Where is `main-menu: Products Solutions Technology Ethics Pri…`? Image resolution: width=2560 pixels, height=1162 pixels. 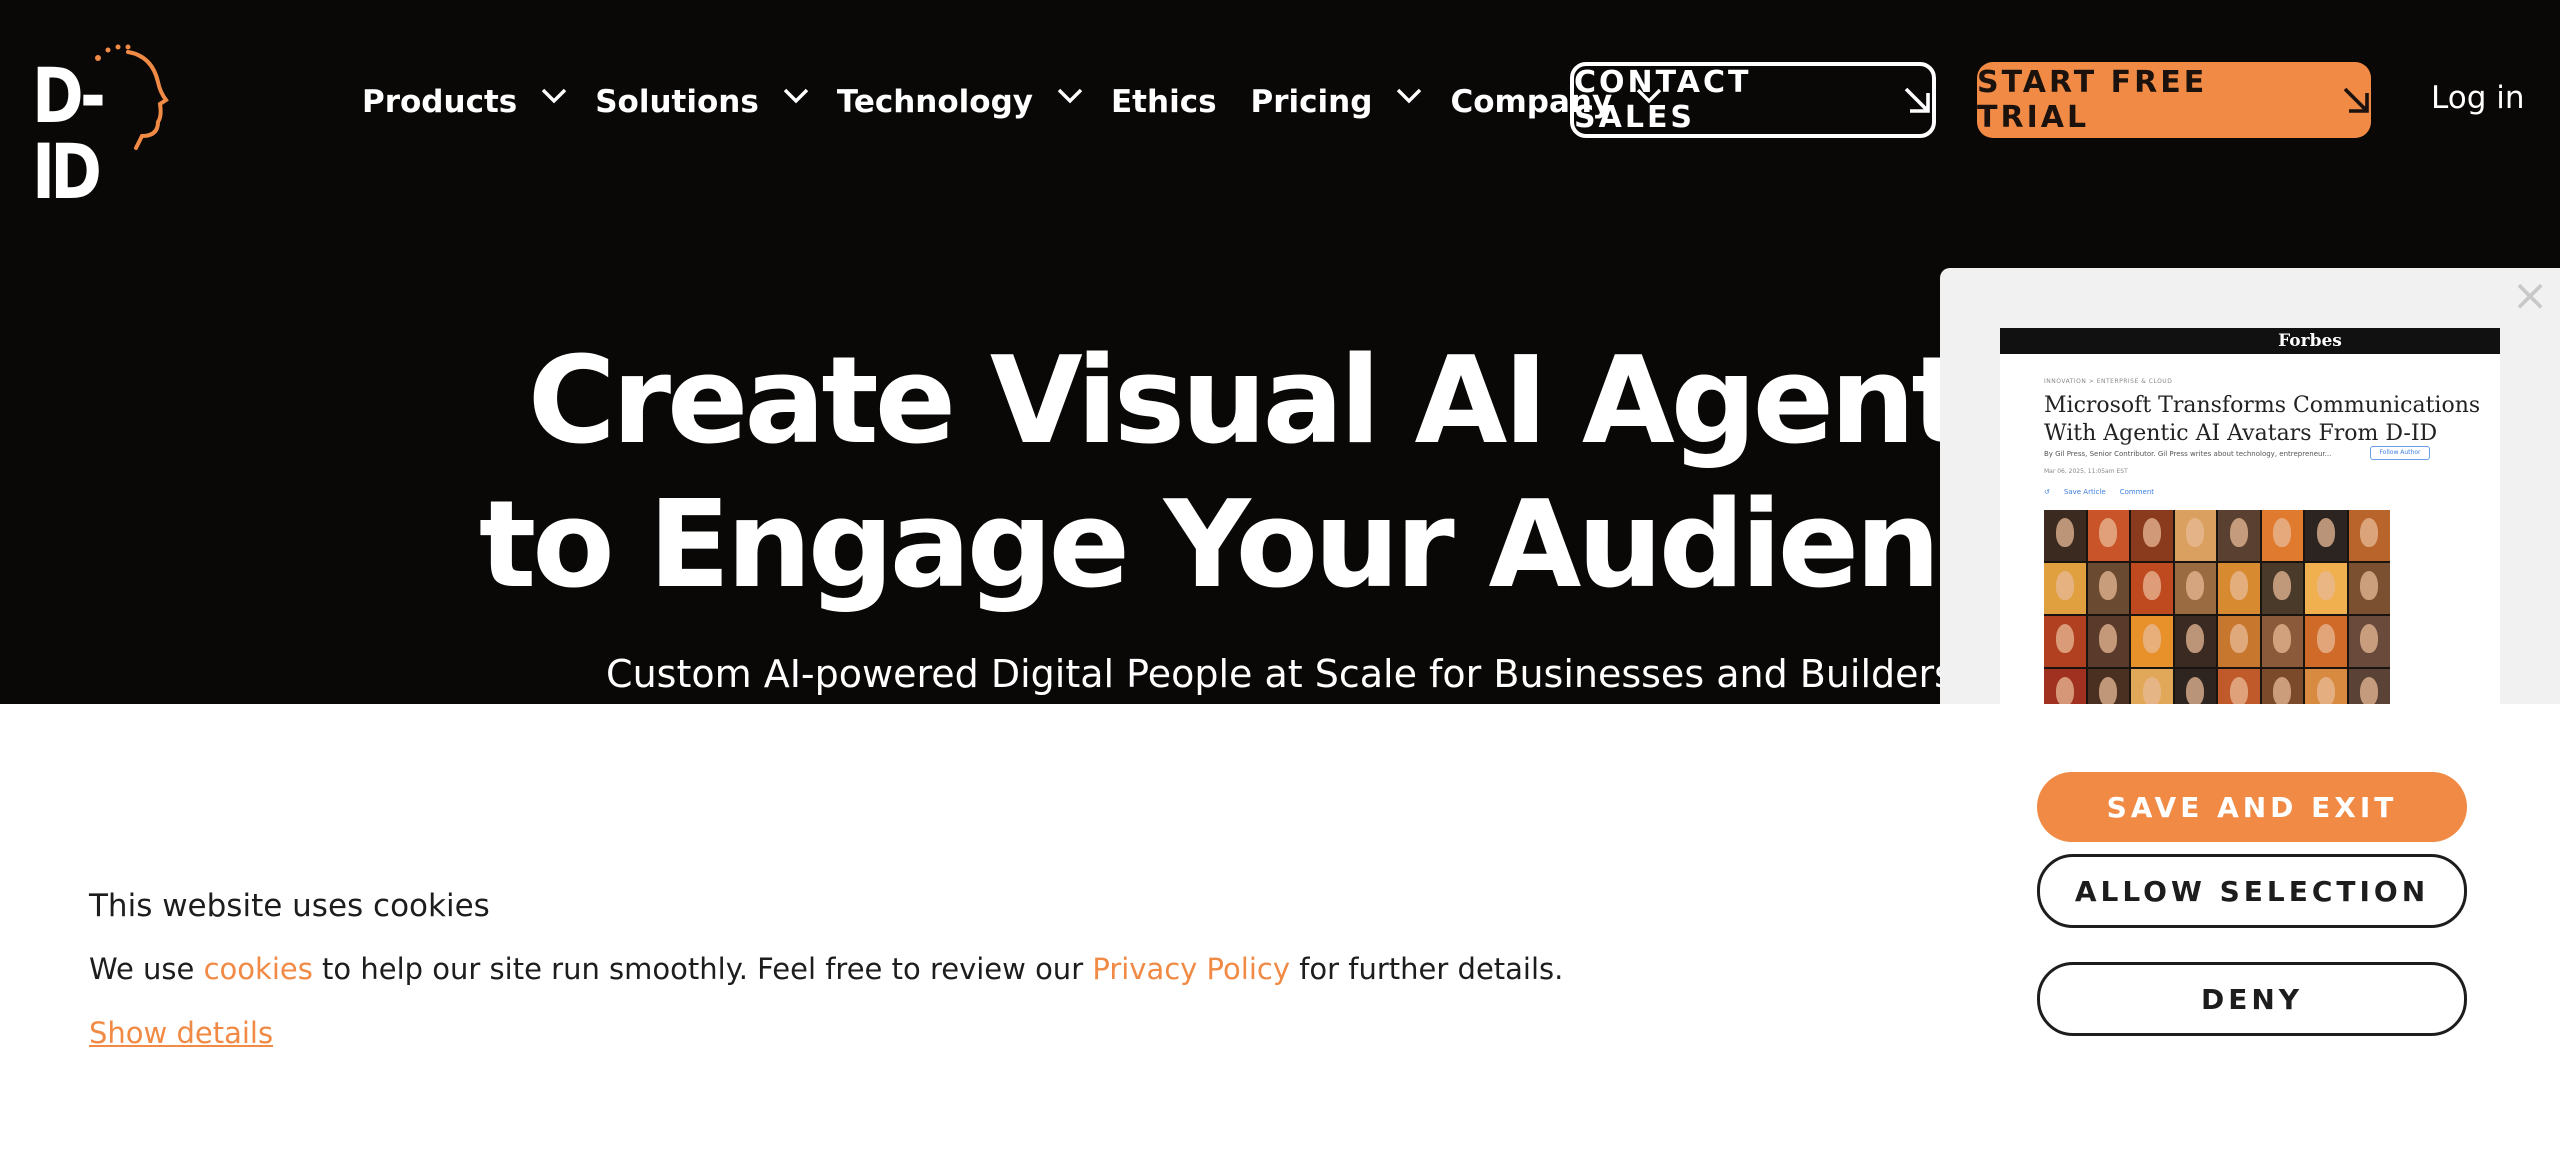
main-menu: Products Solutions Technology Ethics Pri… is located at coordinates (1026, 102).